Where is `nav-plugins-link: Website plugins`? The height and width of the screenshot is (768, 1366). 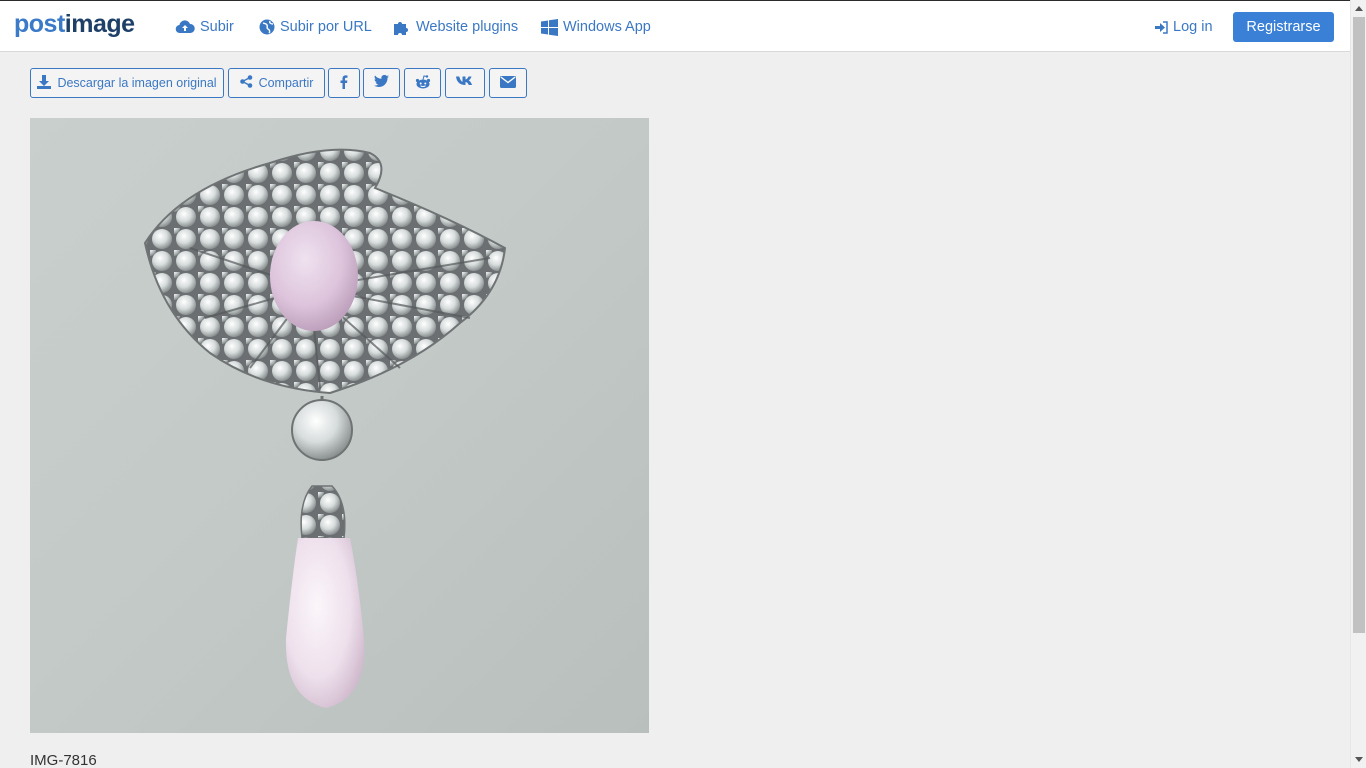 nav-plugins-link: Website plugins is located at coordinates (455, 27).